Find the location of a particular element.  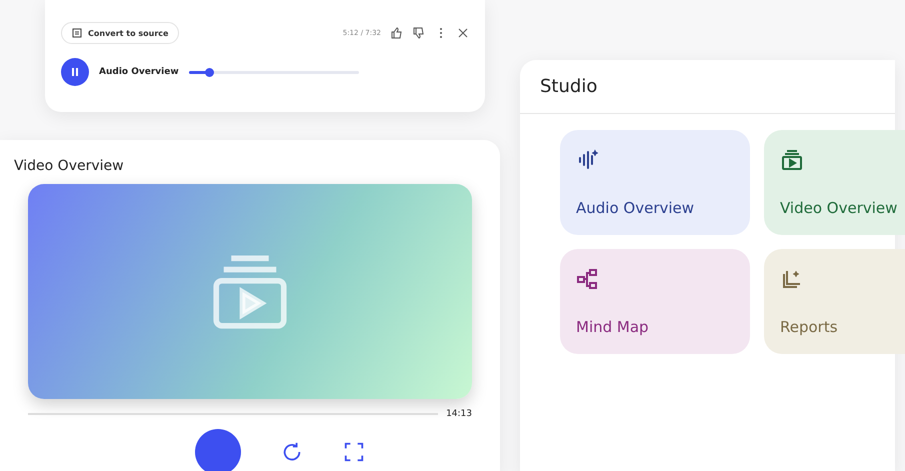

fullscreen-icon is located at coordinates (354, 452).